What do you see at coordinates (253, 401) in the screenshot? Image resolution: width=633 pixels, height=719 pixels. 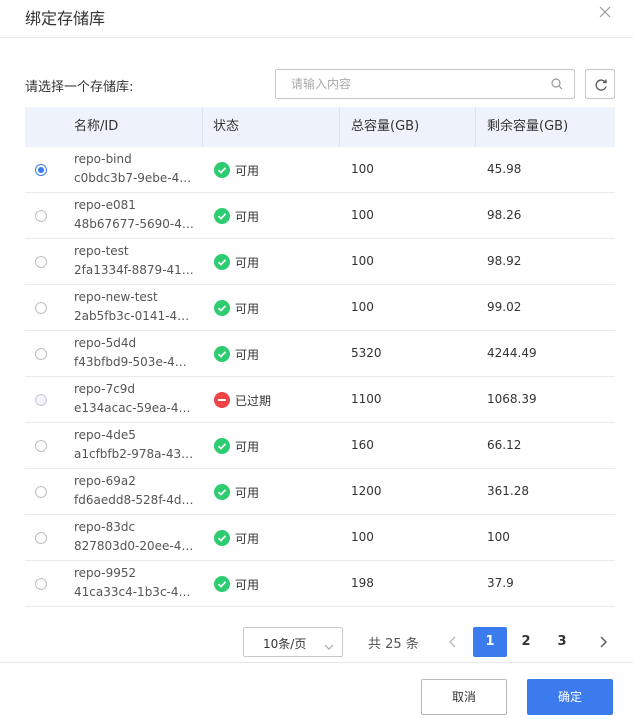 I see `status-text: 已过期` at bounding box center [253, 401].